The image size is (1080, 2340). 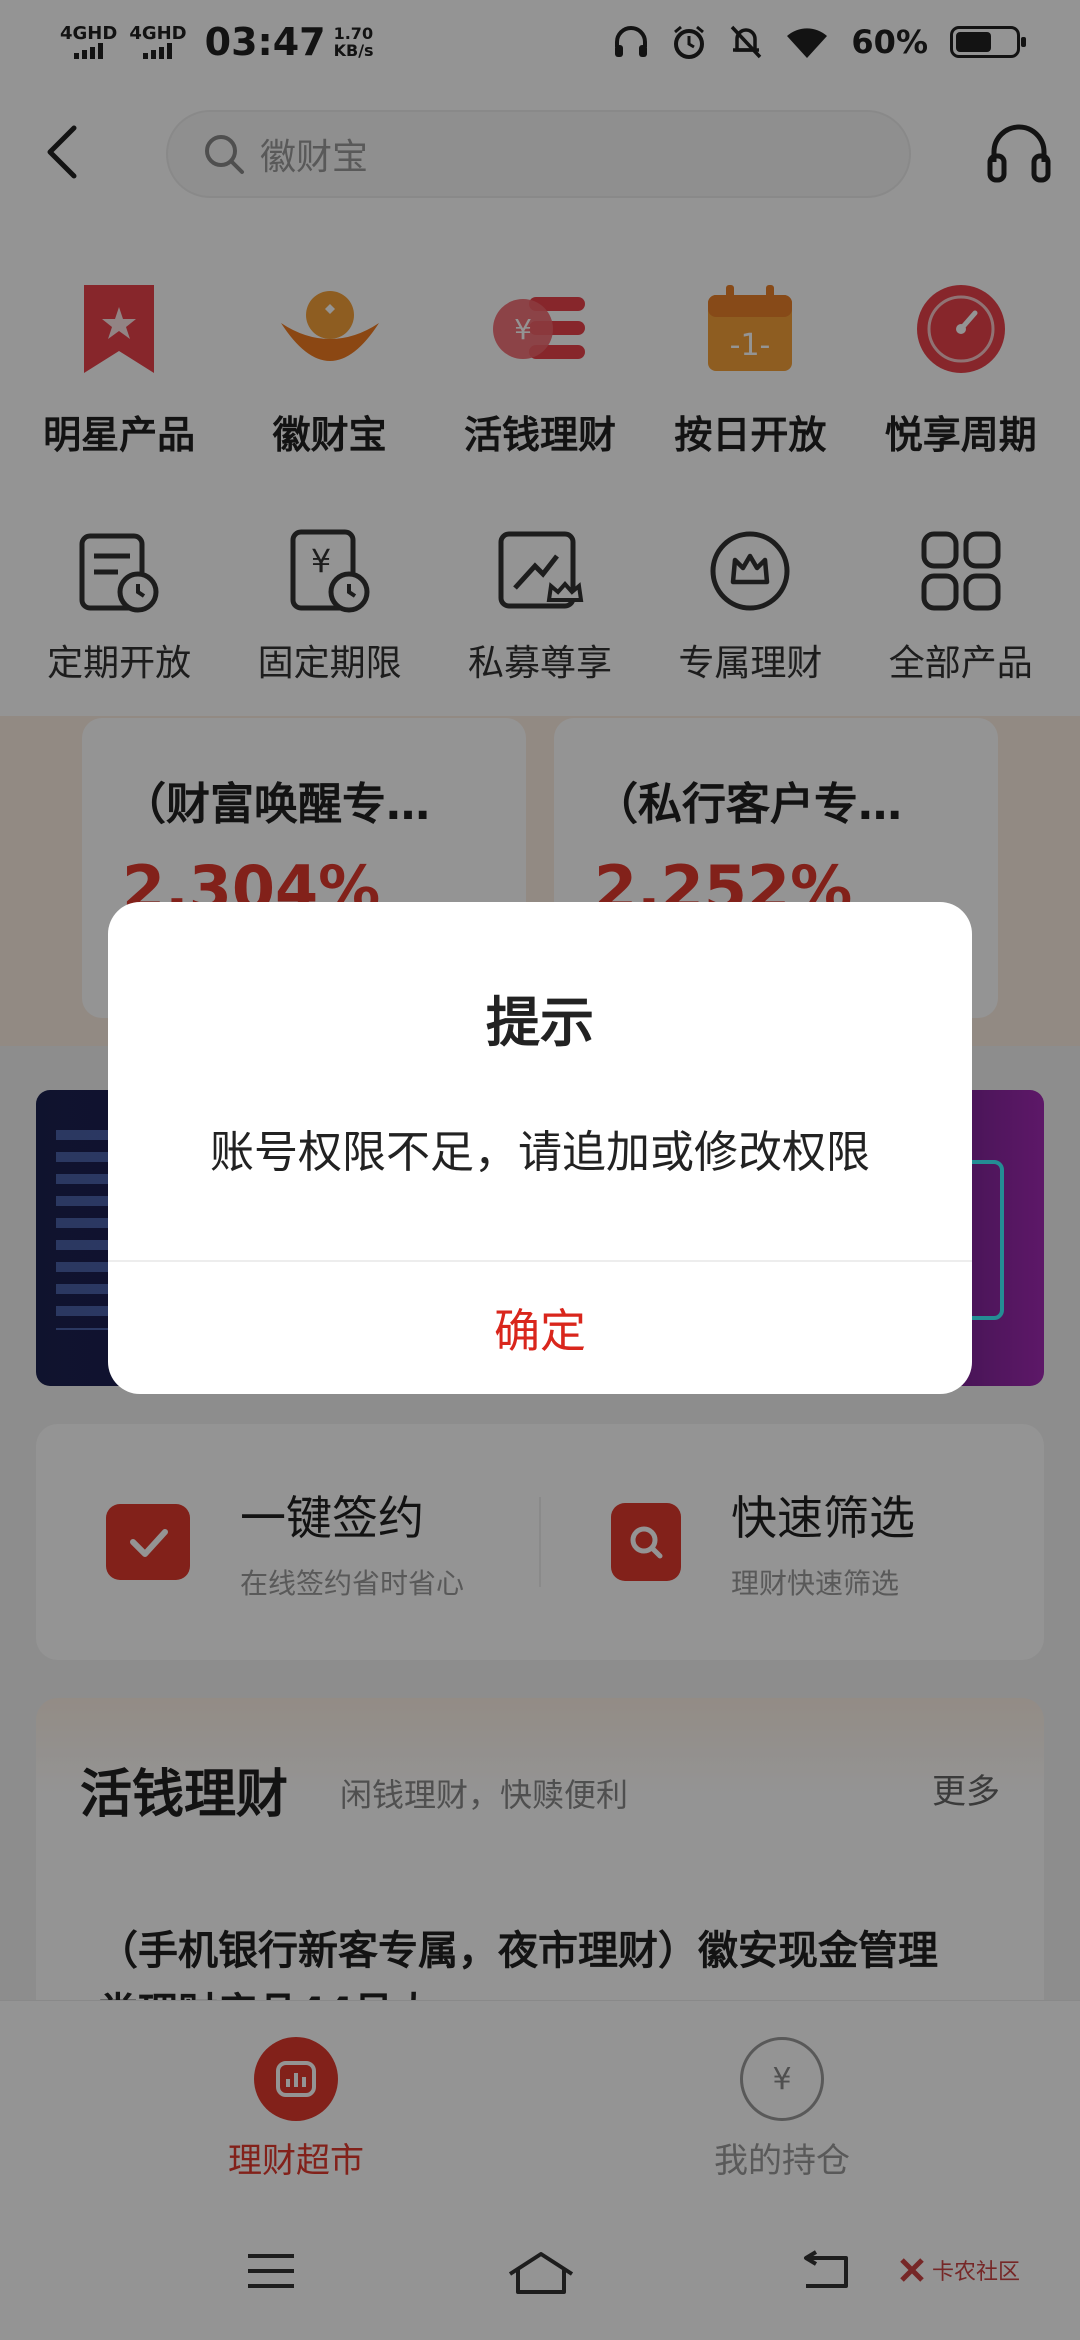 I want to click on dialog-message: 账号权限不足，请追加或修改权限, so click(x=540, y=1152).